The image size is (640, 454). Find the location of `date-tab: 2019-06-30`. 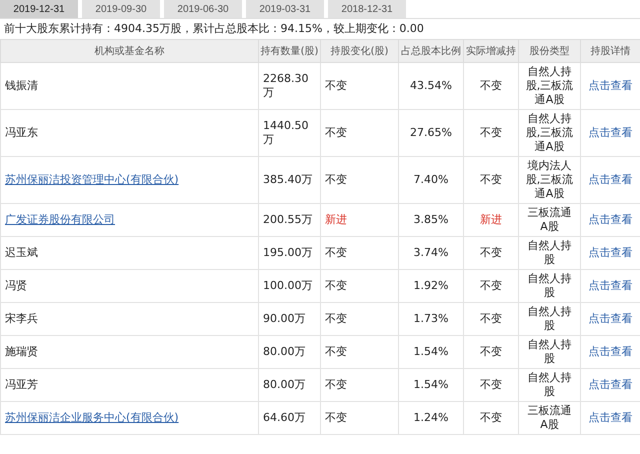

date-tab: 2019-06-30 is located at coordinates (203, 9).